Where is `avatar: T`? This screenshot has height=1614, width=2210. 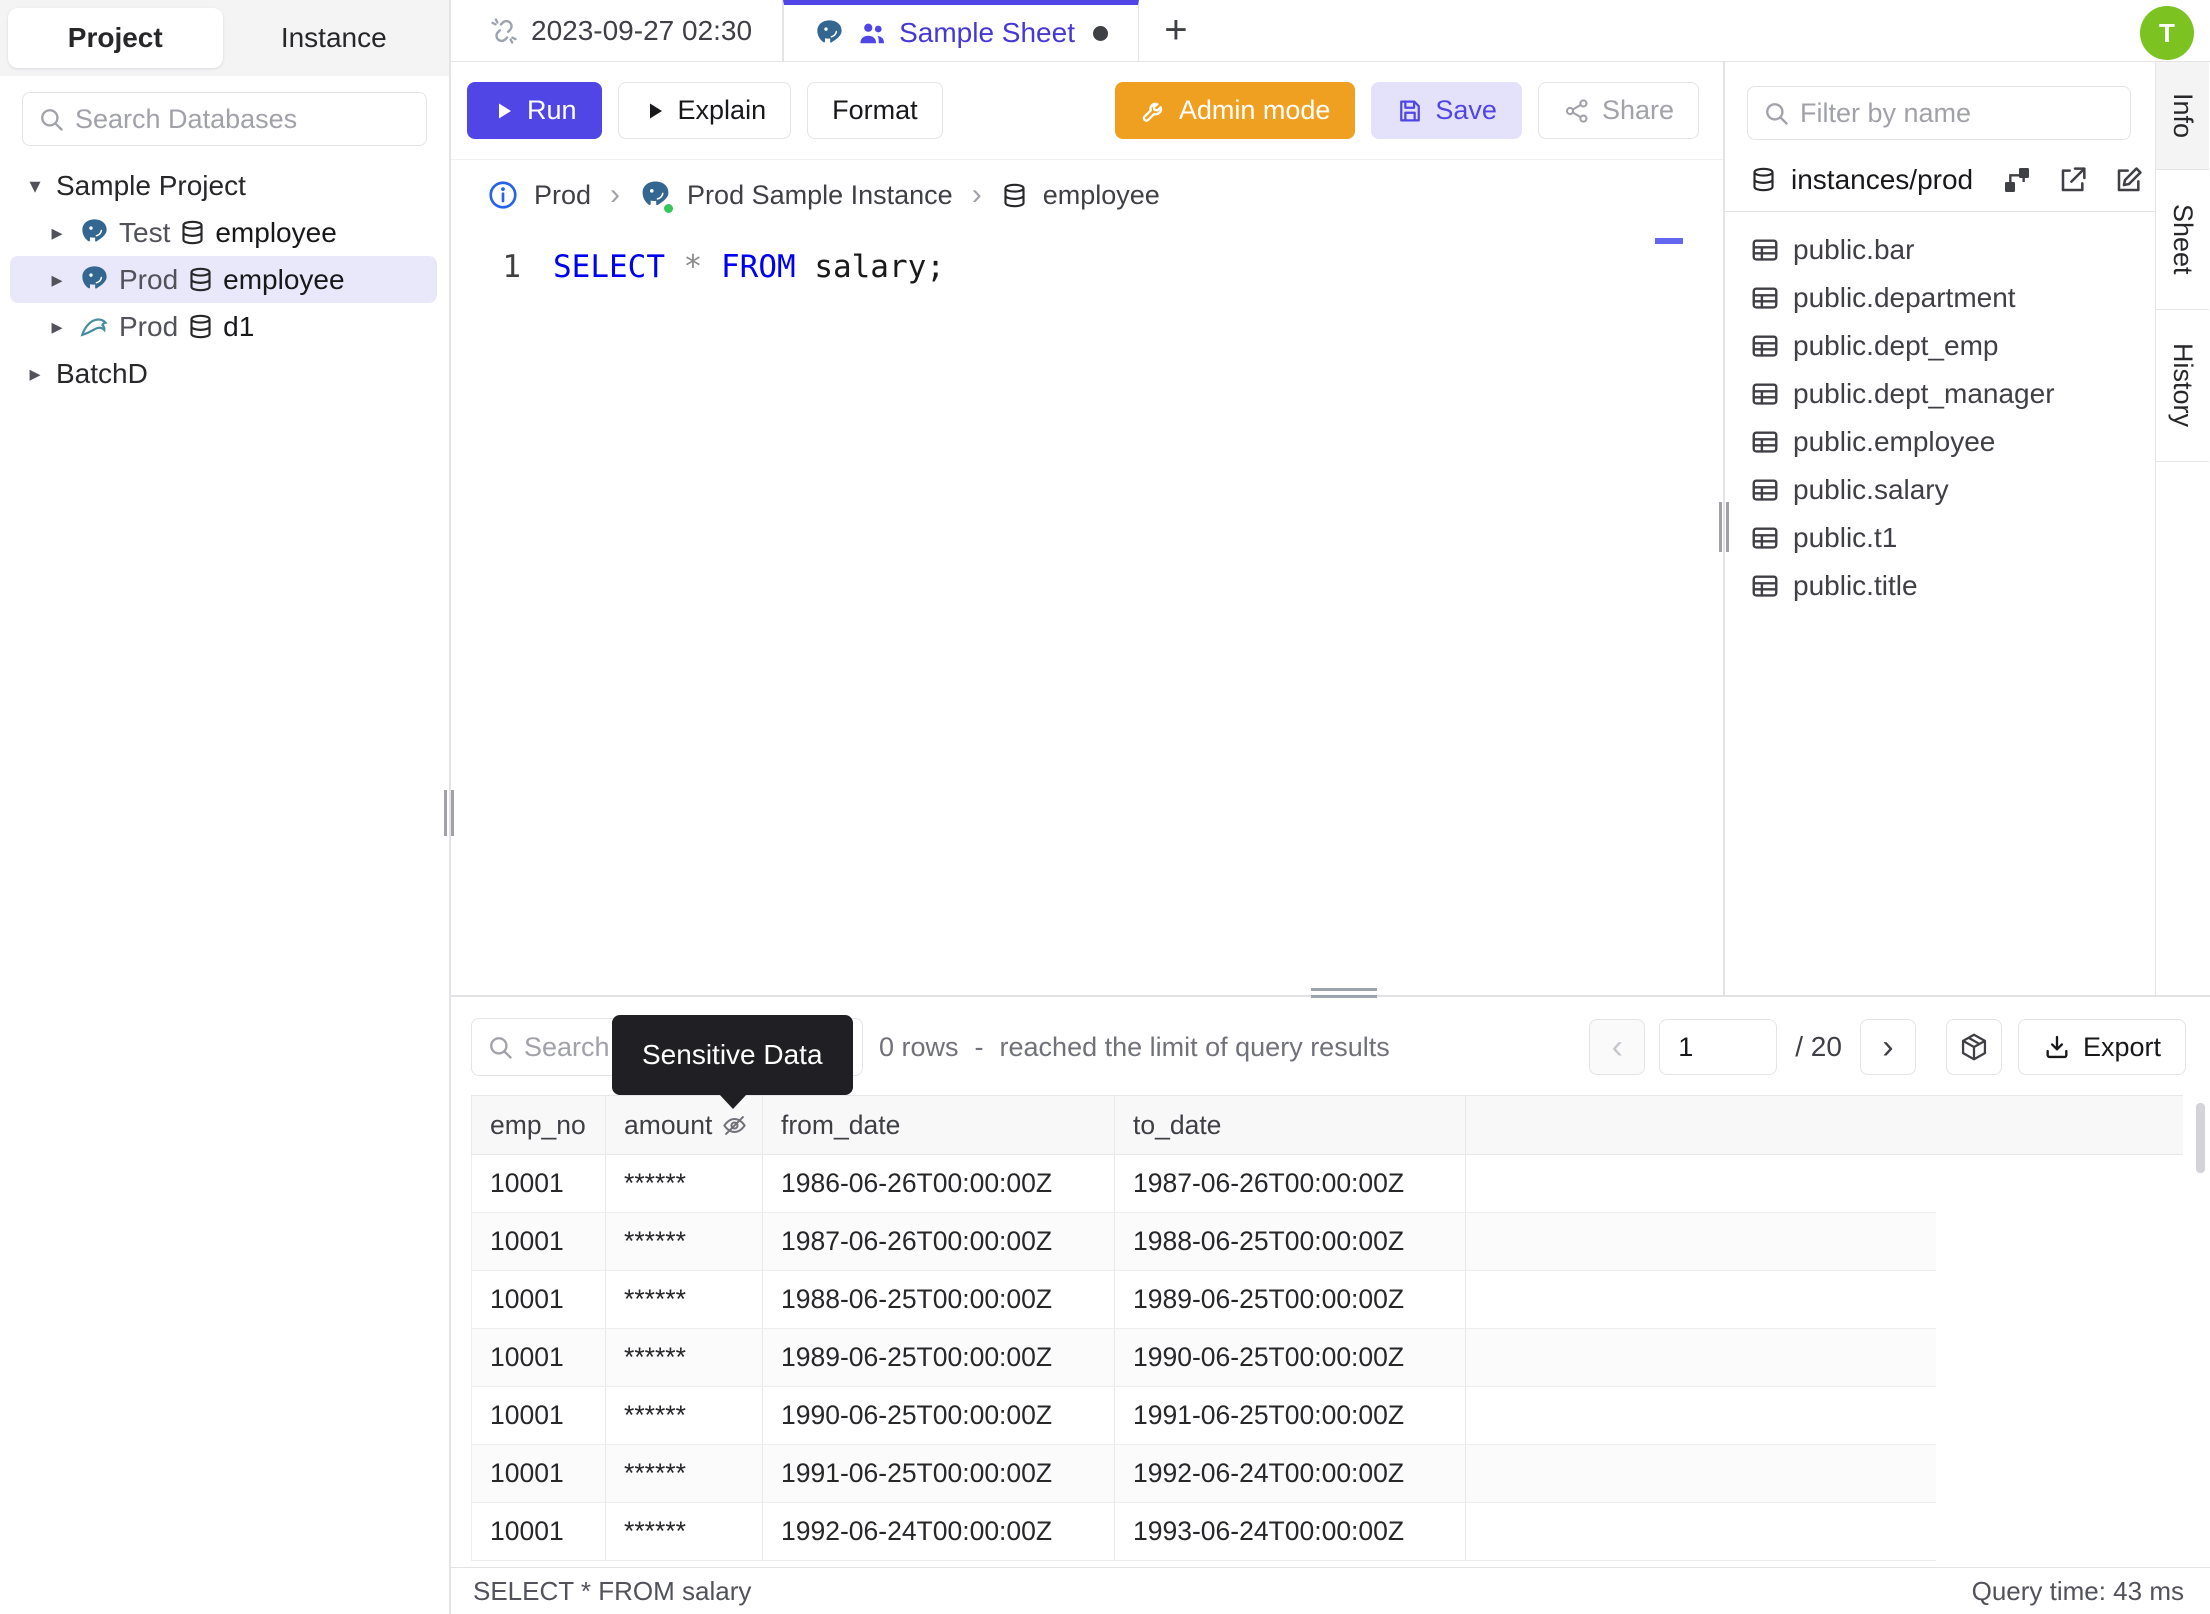
avatar: T is located at coordinates (2167, 33).